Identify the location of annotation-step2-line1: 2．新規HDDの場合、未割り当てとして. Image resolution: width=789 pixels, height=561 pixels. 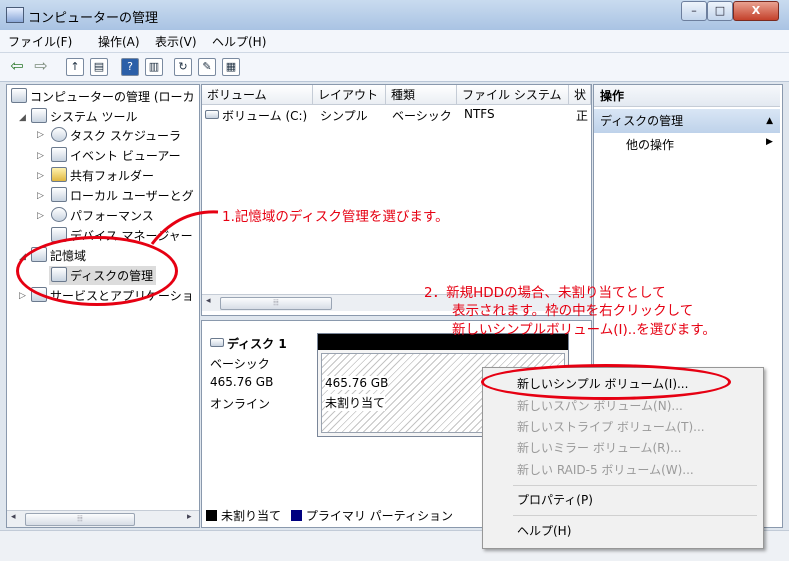
(545, 293).